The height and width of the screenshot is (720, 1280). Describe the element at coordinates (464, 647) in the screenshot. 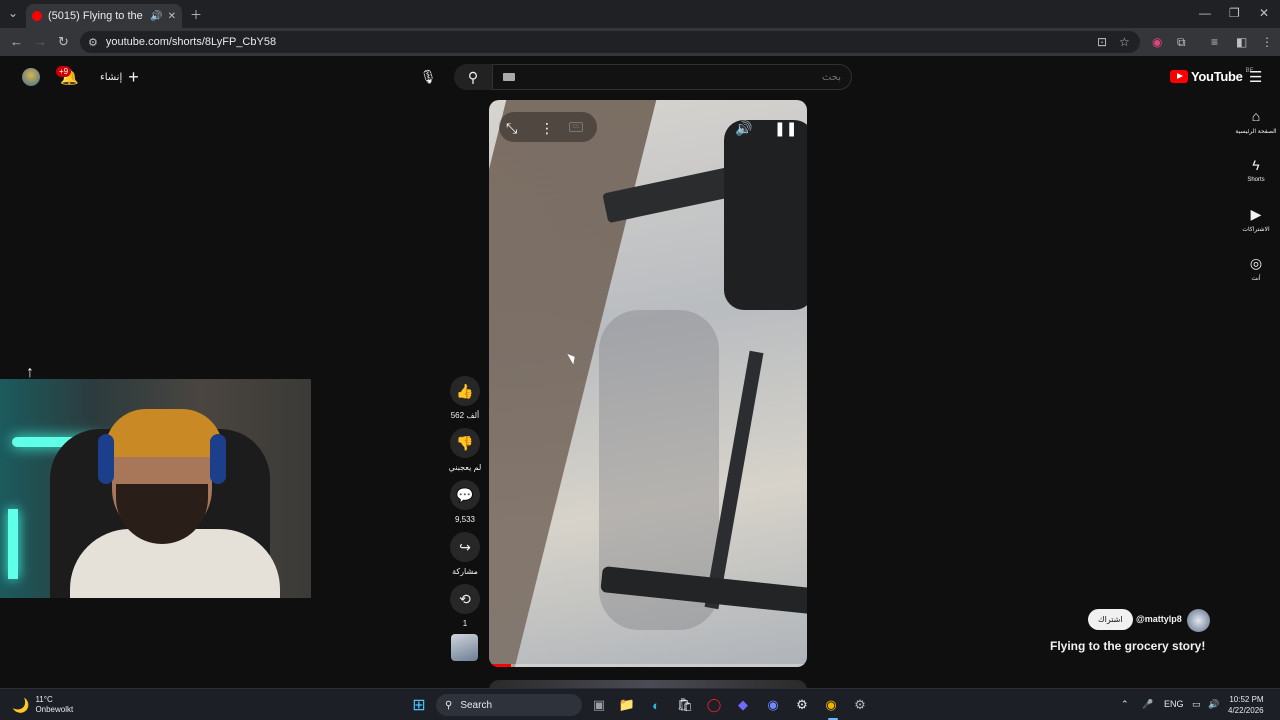

I see `sound-source-thumbnail` at that location.